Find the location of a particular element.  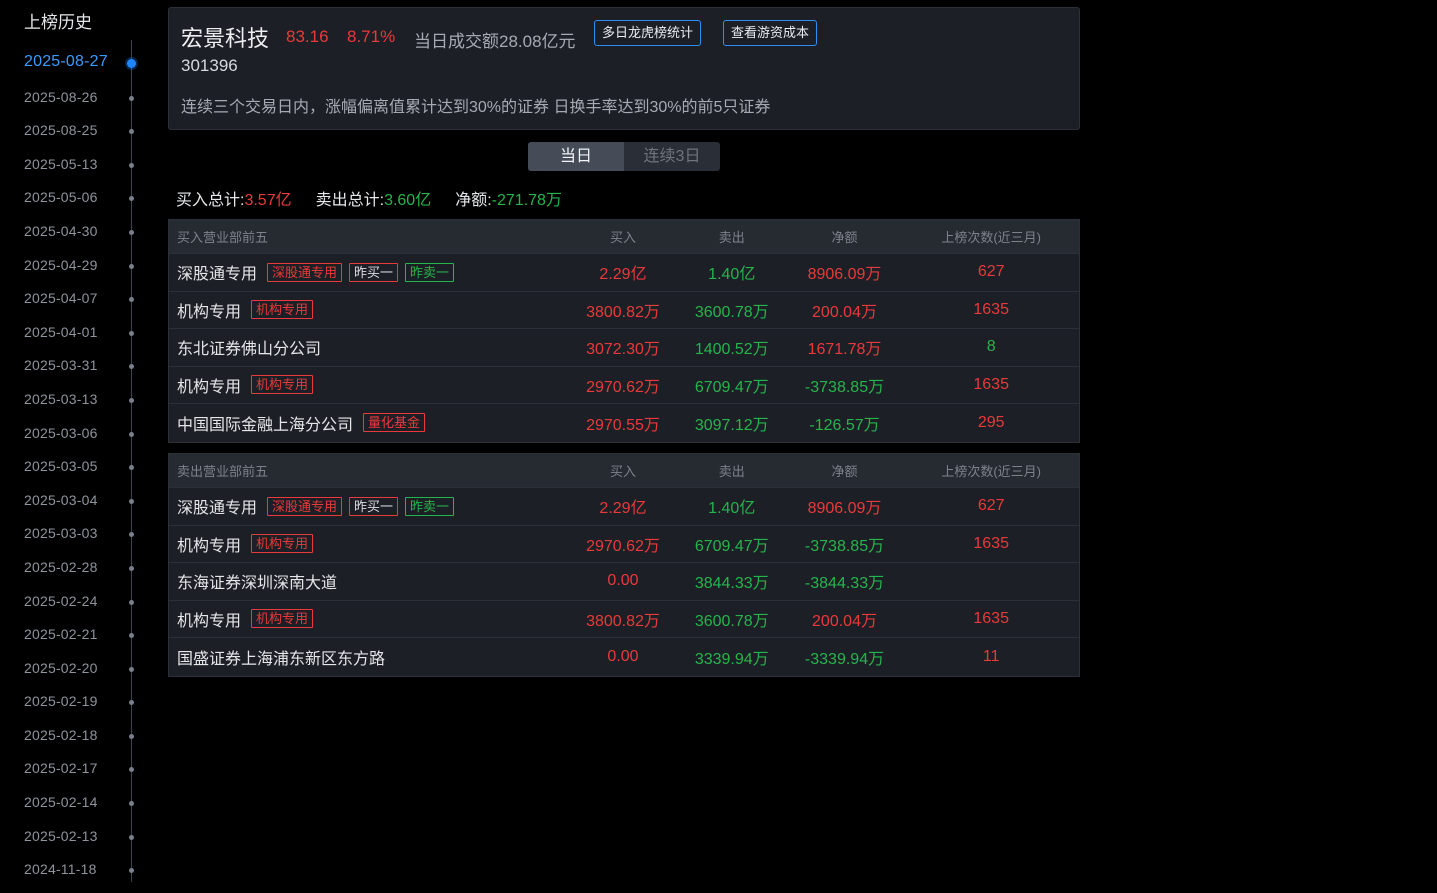

timeline-date-item: 2025-03-31 is located at coordinates (80, 372).